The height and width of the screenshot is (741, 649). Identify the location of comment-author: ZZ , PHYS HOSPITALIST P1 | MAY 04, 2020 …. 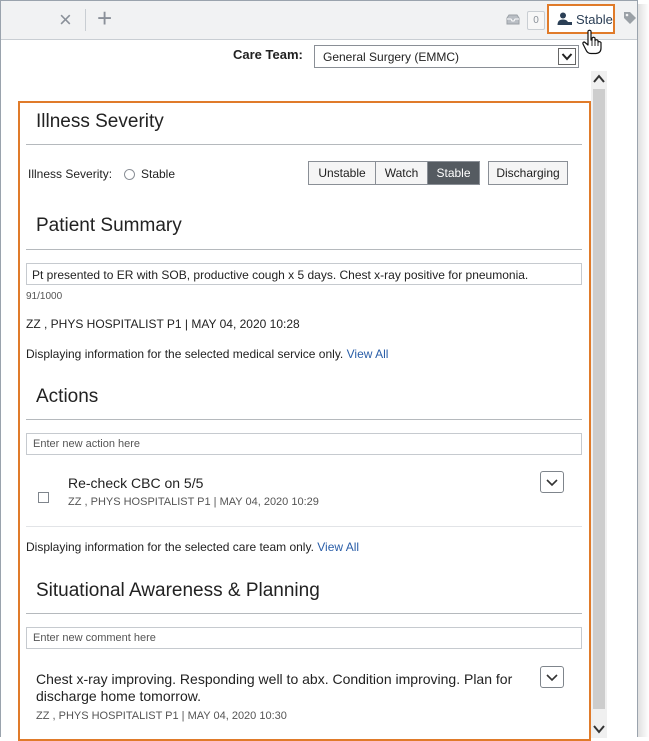
(161, 716).